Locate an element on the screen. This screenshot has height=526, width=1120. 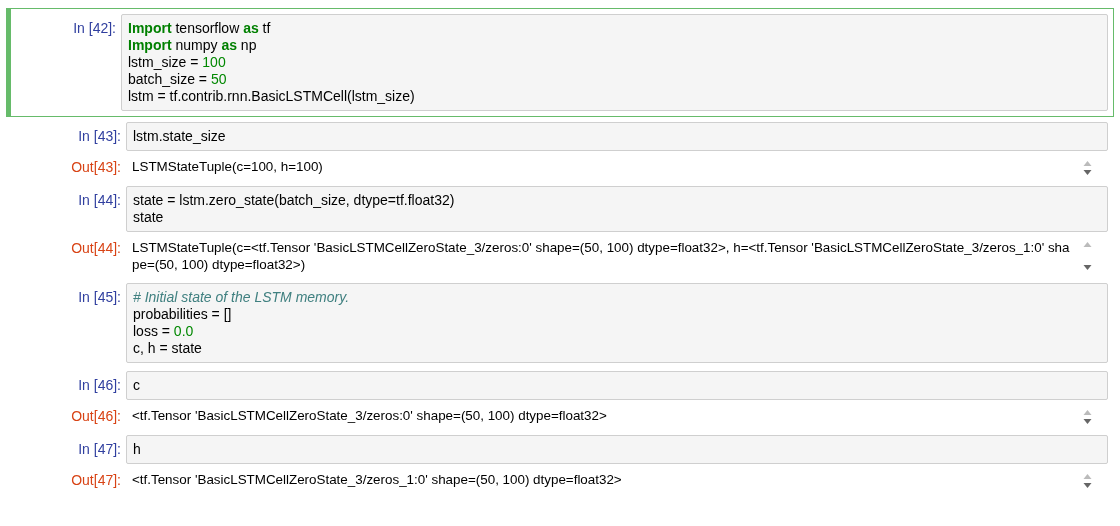
code-input: lstm.state_size is located at coordinates (617, 136).